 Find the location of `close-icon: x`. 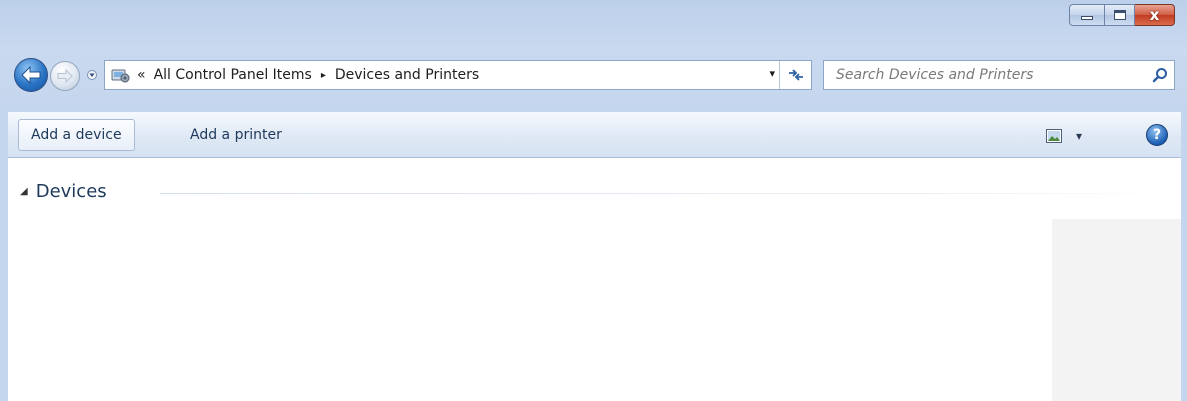

close-icon: x is located at coordinates (1154, 14).